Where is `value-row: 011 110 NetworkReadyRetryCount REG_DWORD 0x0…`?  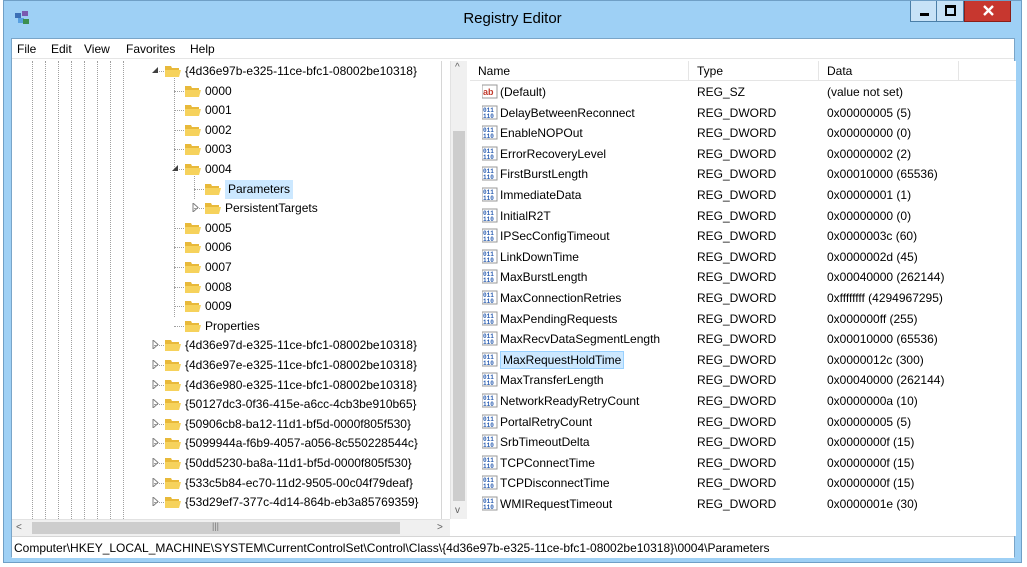
value-row: 011 110 NetworkReadyRetryCount REG_DWORD 0x0… is located at coordinates (743, 401).